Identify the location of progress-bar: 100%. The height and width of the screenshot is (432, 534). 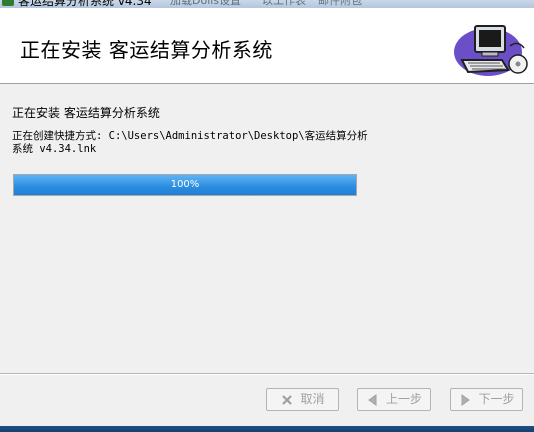
(185, 185).